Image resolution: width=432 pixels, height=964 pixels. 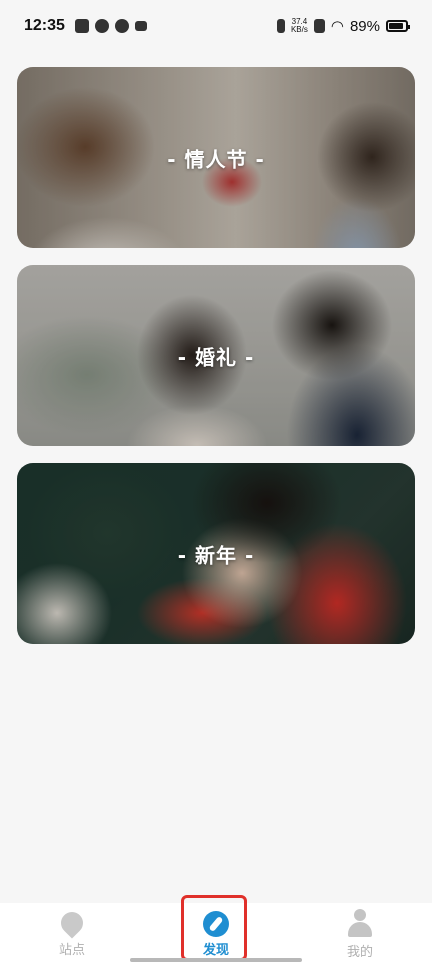 I want to click on location-pin-icon, so click(x=72, y=923).